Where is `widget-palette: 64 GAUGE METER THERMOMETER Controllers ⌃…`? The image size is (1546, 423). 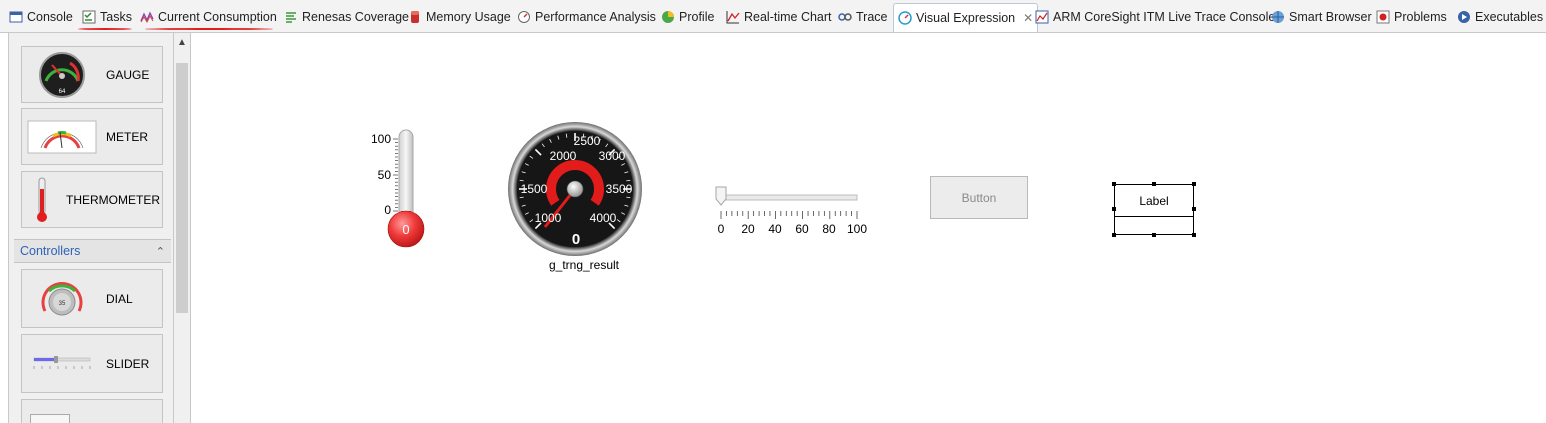
widget-palette: 64 GAUGE METER THERMOMETER Controllers ⌃… is located at coordinates (91, 228).